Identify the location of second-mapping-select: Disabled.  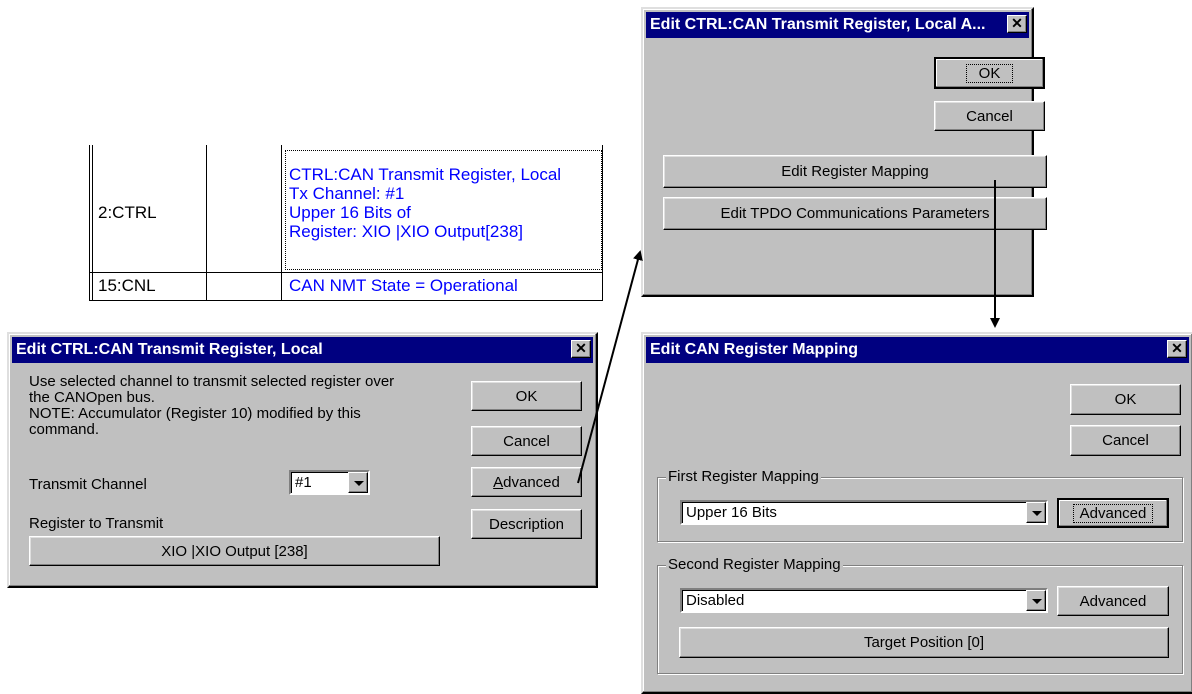
(864, 600).